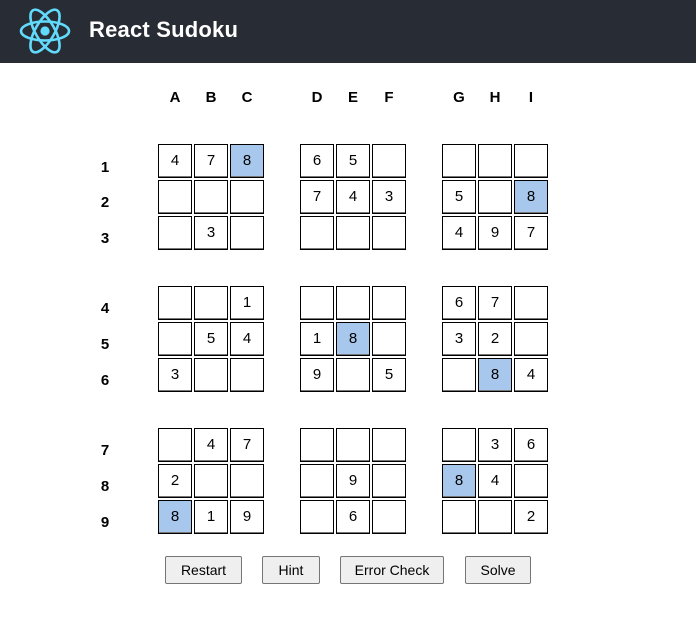  What do you see at coordinates (317, 303) in the screenshot?
I see `sudoku-cell-d4` at bounding box center [317, 303].